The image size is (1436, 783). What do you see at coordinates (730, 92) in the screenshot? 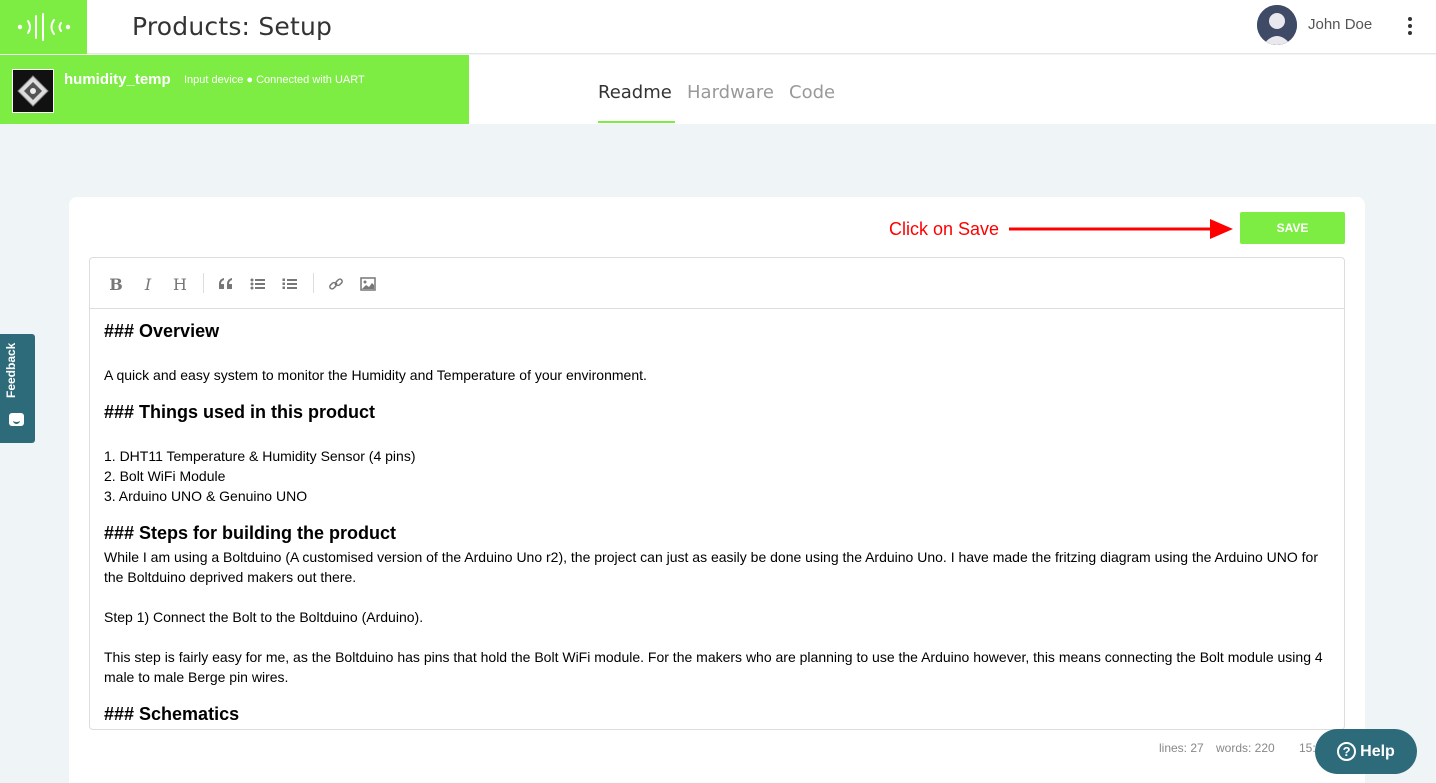
I see `tab-hardware: Hardware` at bounding box center [730, 92].